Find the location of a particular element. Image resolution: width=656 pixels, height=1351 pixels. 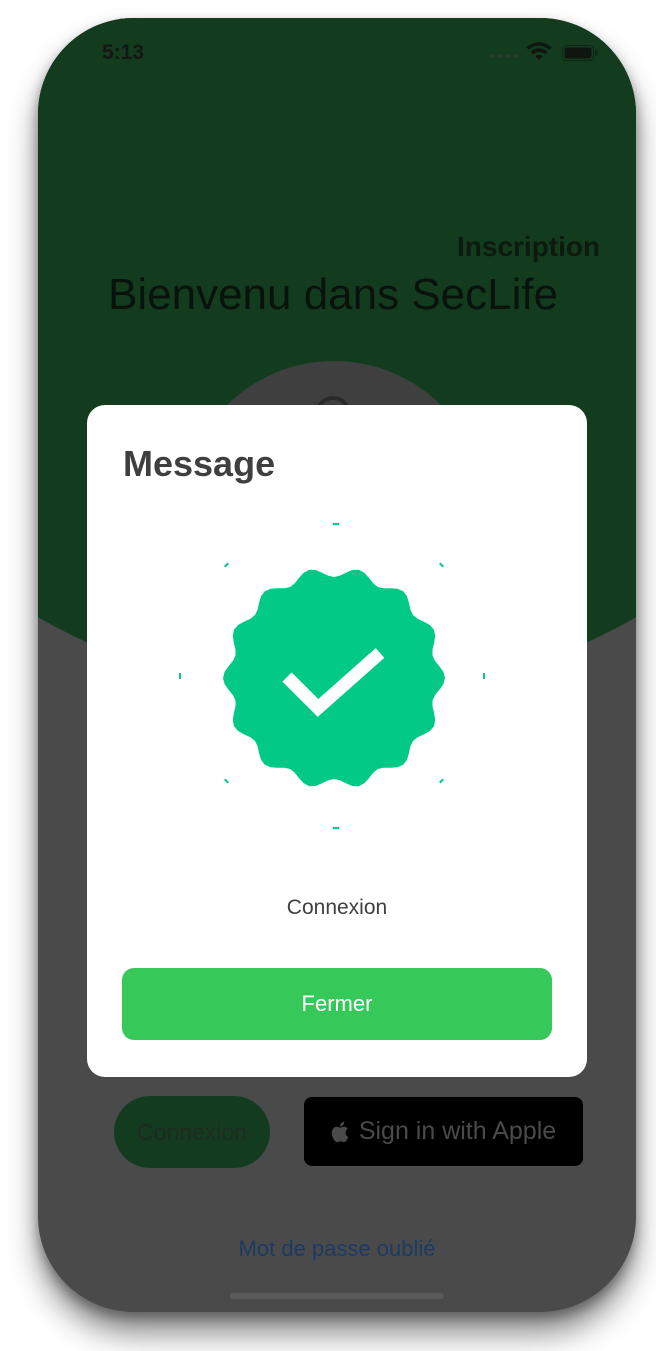

status-time: 5:13 is located at coordinates (123, 52).